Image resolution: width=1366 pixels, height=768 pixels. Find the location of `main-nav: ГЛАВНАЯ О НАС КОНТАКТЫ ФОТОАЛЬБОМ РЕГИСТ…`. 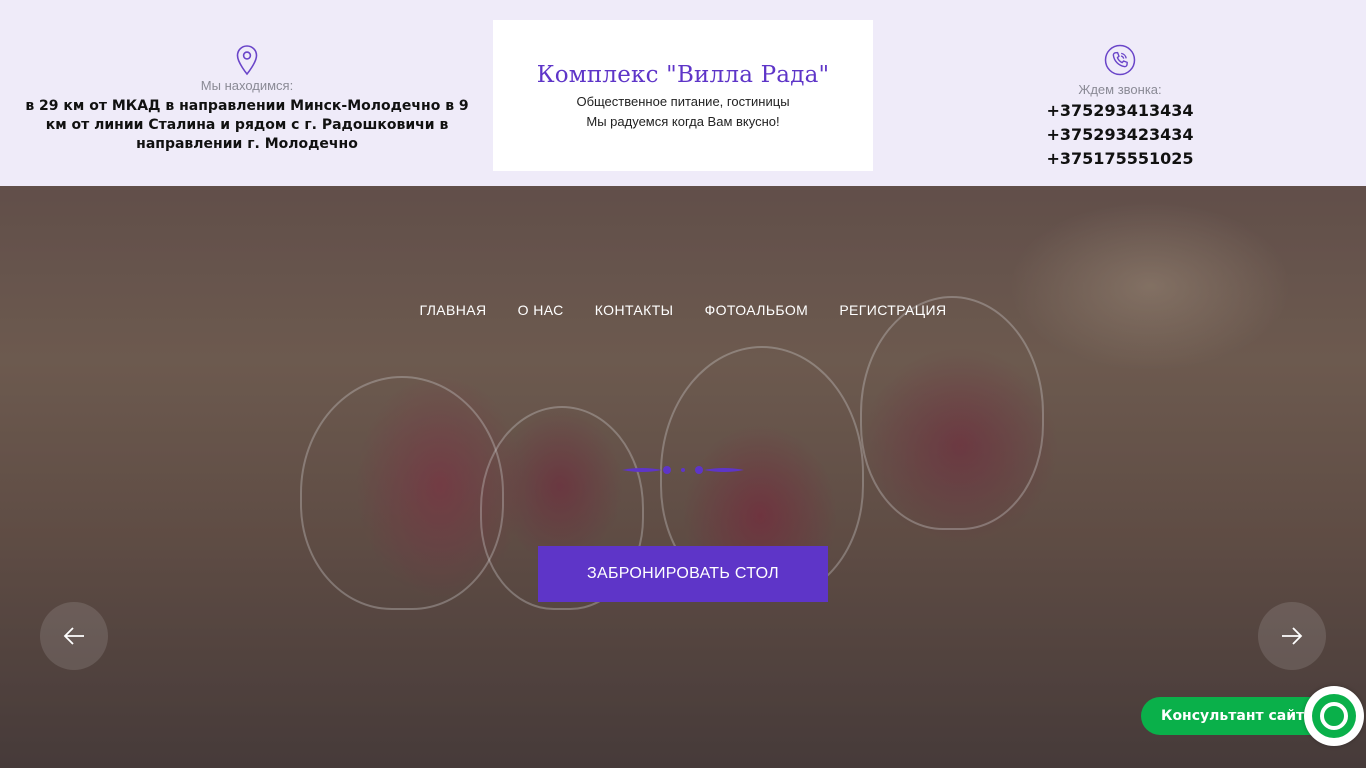

main-nav: ГЛАВНАЯ О НАС КОНТАКТЫ ФОТОАЛЬБОМ РЕГИСТ… is located at coordinates (683, 309).